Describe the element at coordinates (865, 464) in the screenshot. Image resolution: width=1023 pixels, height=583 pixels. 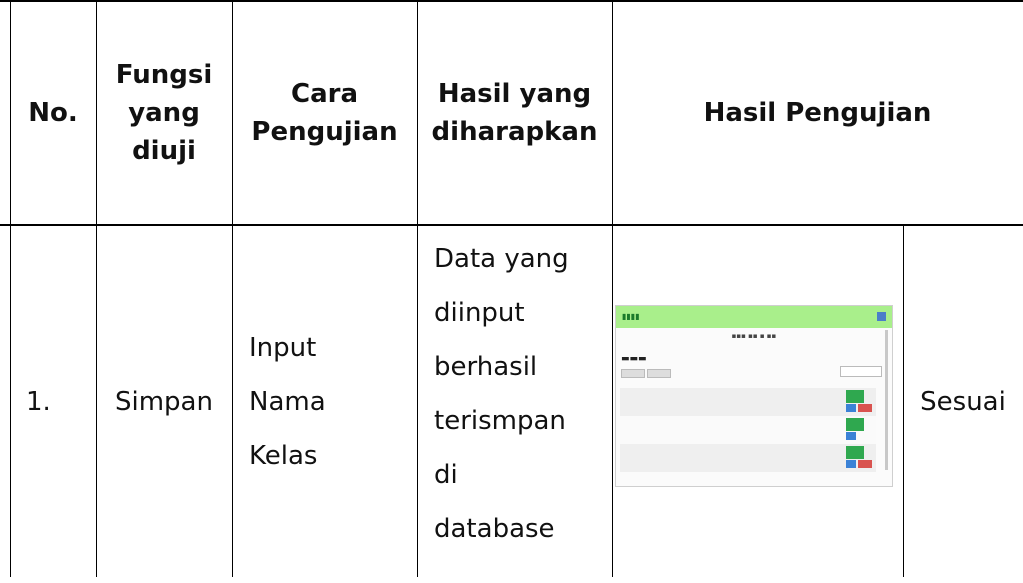
I see `thumb-row-3-delete` at that location.